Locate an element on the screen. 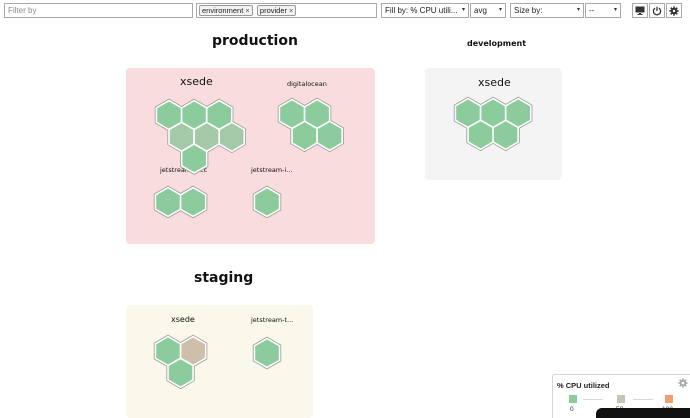 This screenshot has width=690, height=418. group-tag-provider: provider × is located at coordinates (276, 10).